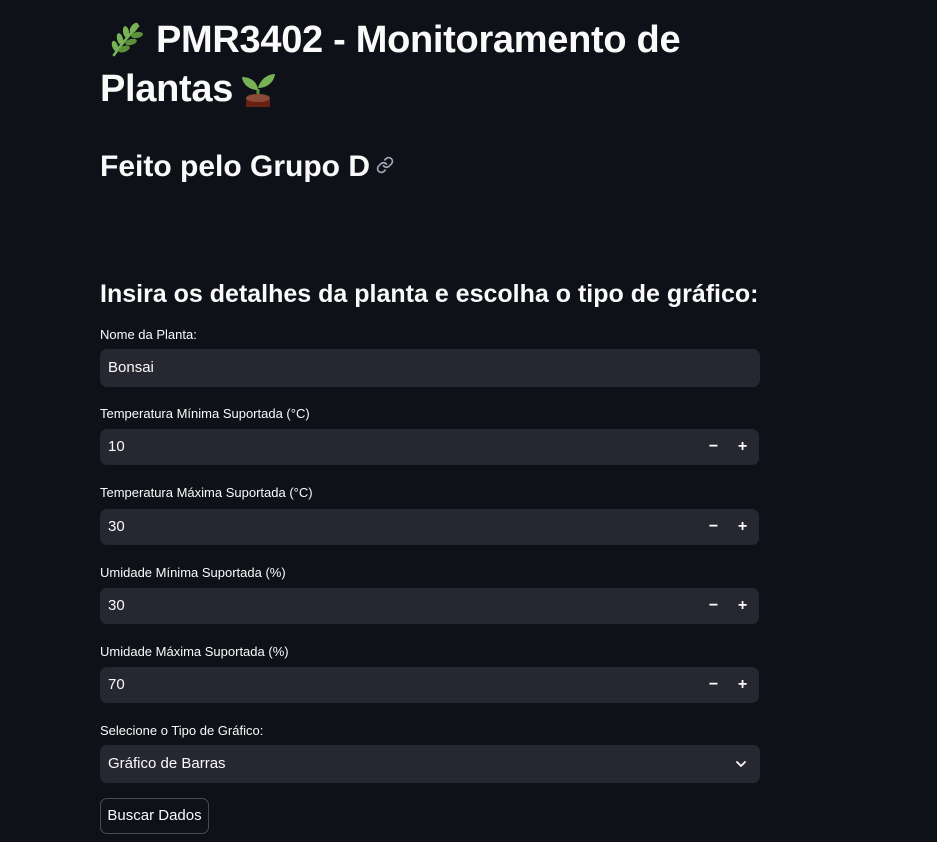 The image size is (937, 842). I want to click on herb-icon, so click(126, 40).